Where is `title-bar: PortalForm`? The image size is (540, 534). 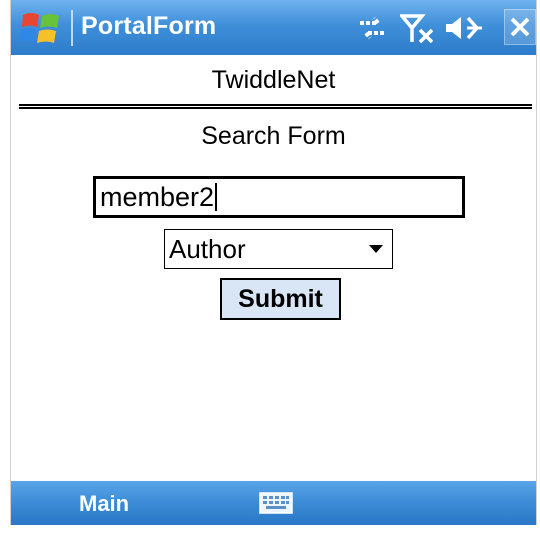
title-bar: PortalForm is located at coordinates (273, 27).